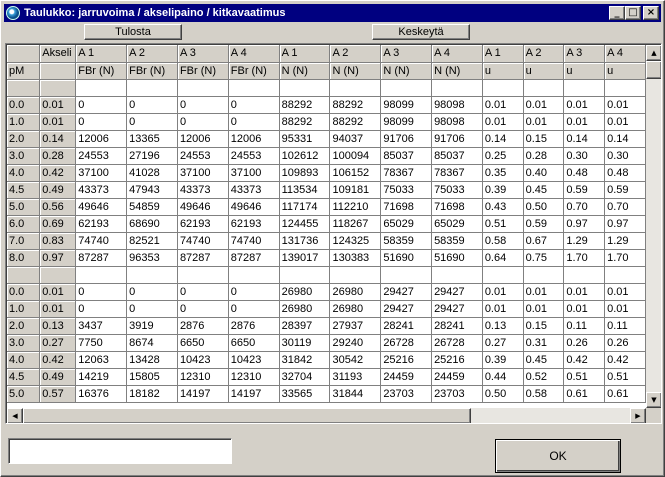  I want to click on table-cell: 0.57, so click(58, 394).